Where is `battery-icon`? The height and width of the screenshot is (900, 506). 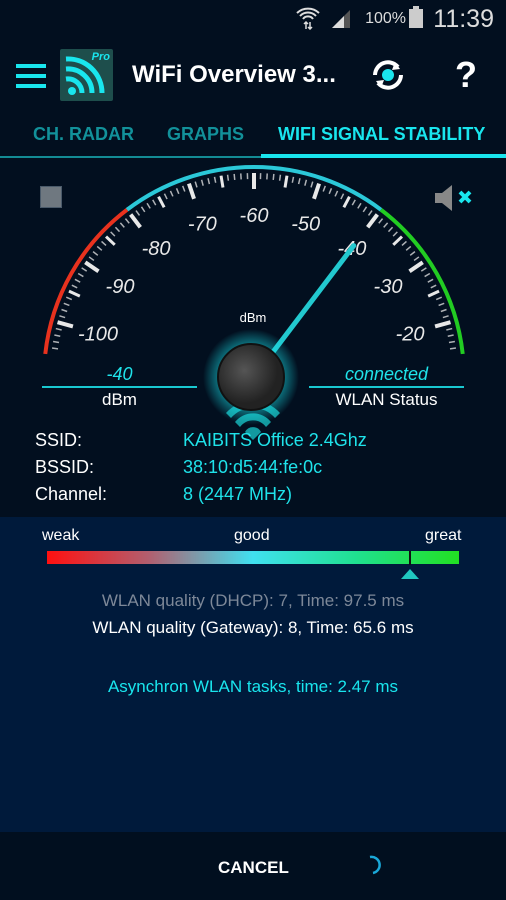
battery-icon is located at coordinates (416, 17).